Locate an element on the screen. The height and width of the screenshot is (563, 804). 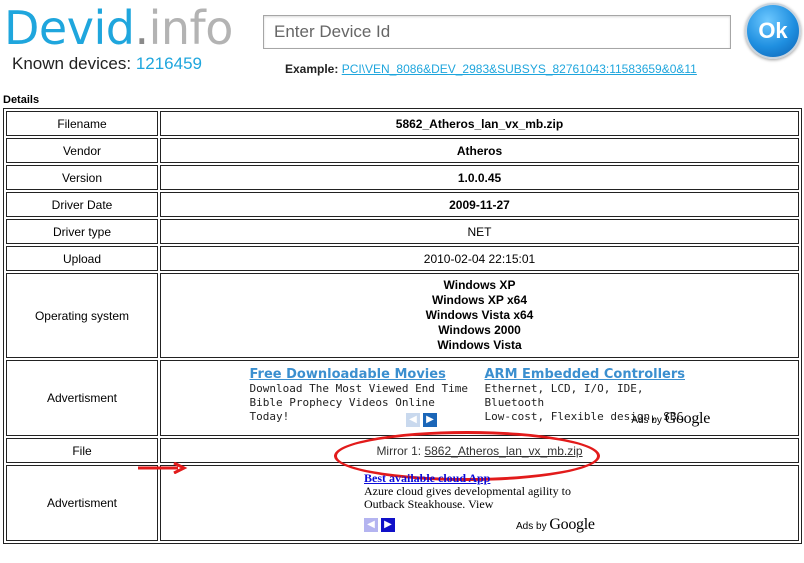
row-label: Upload is located at coordinates (82, 258).